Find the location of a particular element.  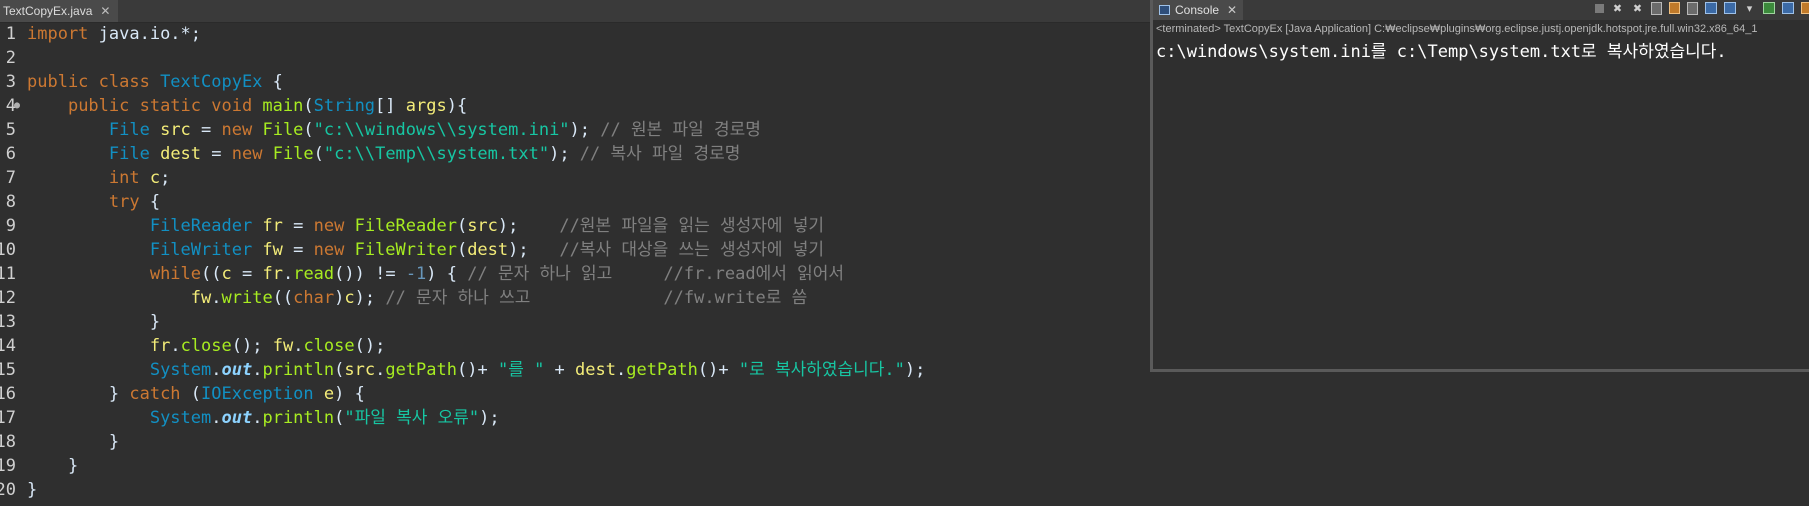

line-number: 13 is located at coordinates (8, 322).